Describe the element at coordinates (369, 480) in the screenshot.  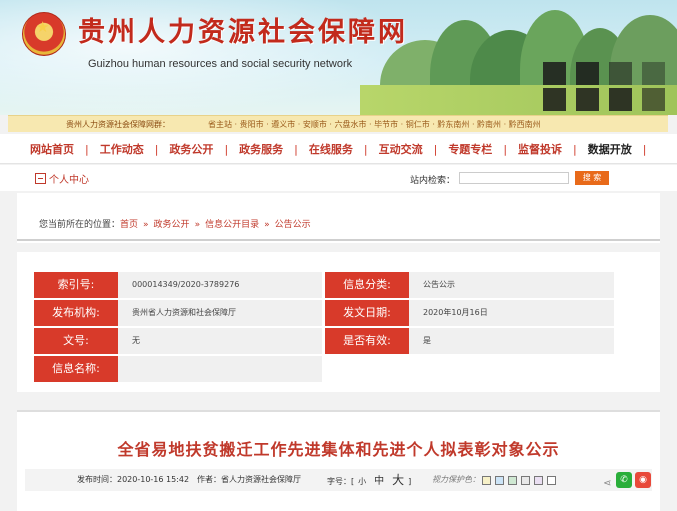
I see `font-size-control: 字号：[小中大]` at that location.